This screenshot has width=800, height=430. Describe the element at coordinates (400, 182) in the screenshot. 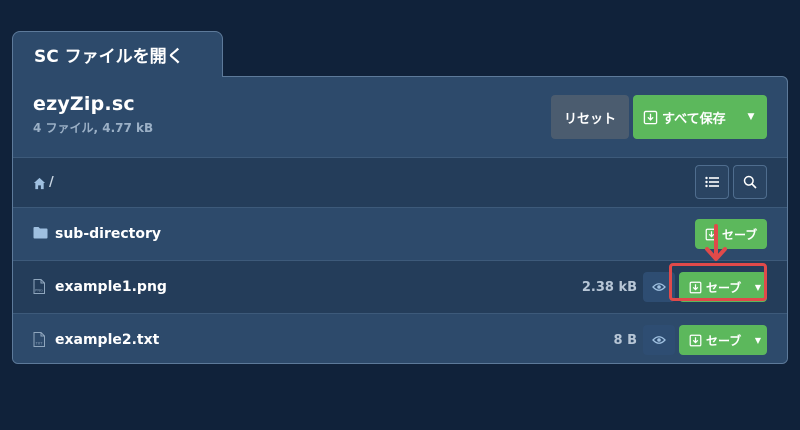

I see `breadcrumb: /` at that location.